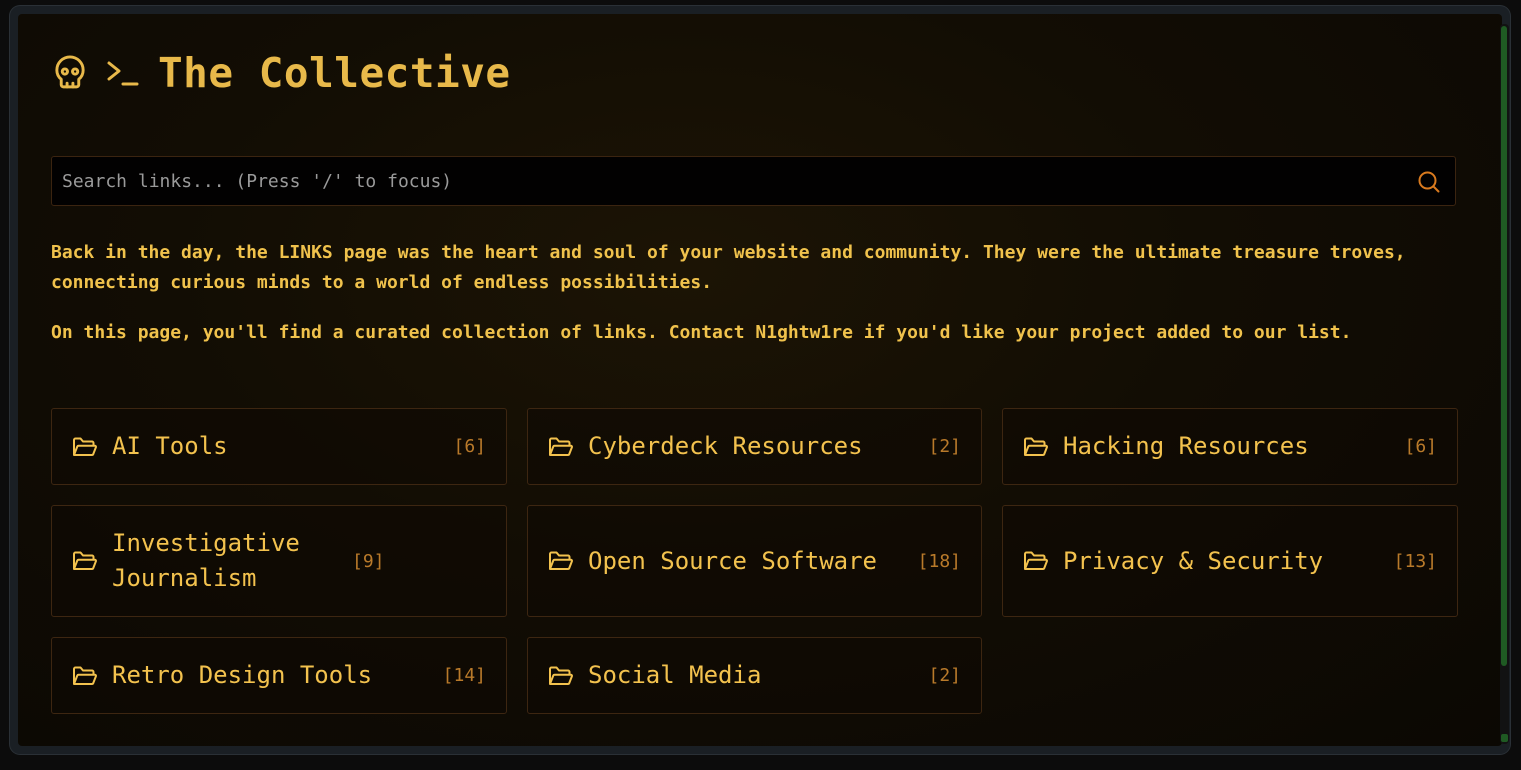  Describe the element at coordinates (279, 446) in the screenshot. I see `category-card-ai-tools: AI Tools [6]` at that location.